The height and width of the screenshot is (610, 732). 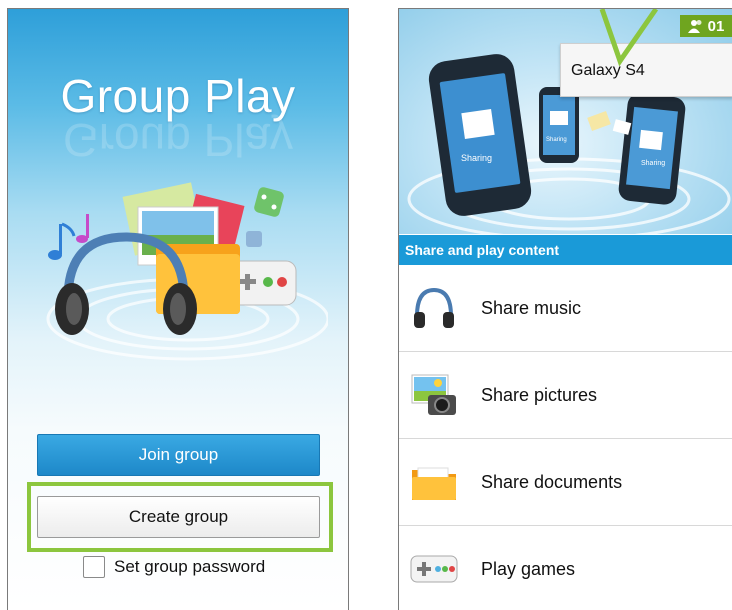 What do you see at coordinates (178, 96) in the screenshot?
I see `app-title: Group Play` at bounding box center [178, 96].